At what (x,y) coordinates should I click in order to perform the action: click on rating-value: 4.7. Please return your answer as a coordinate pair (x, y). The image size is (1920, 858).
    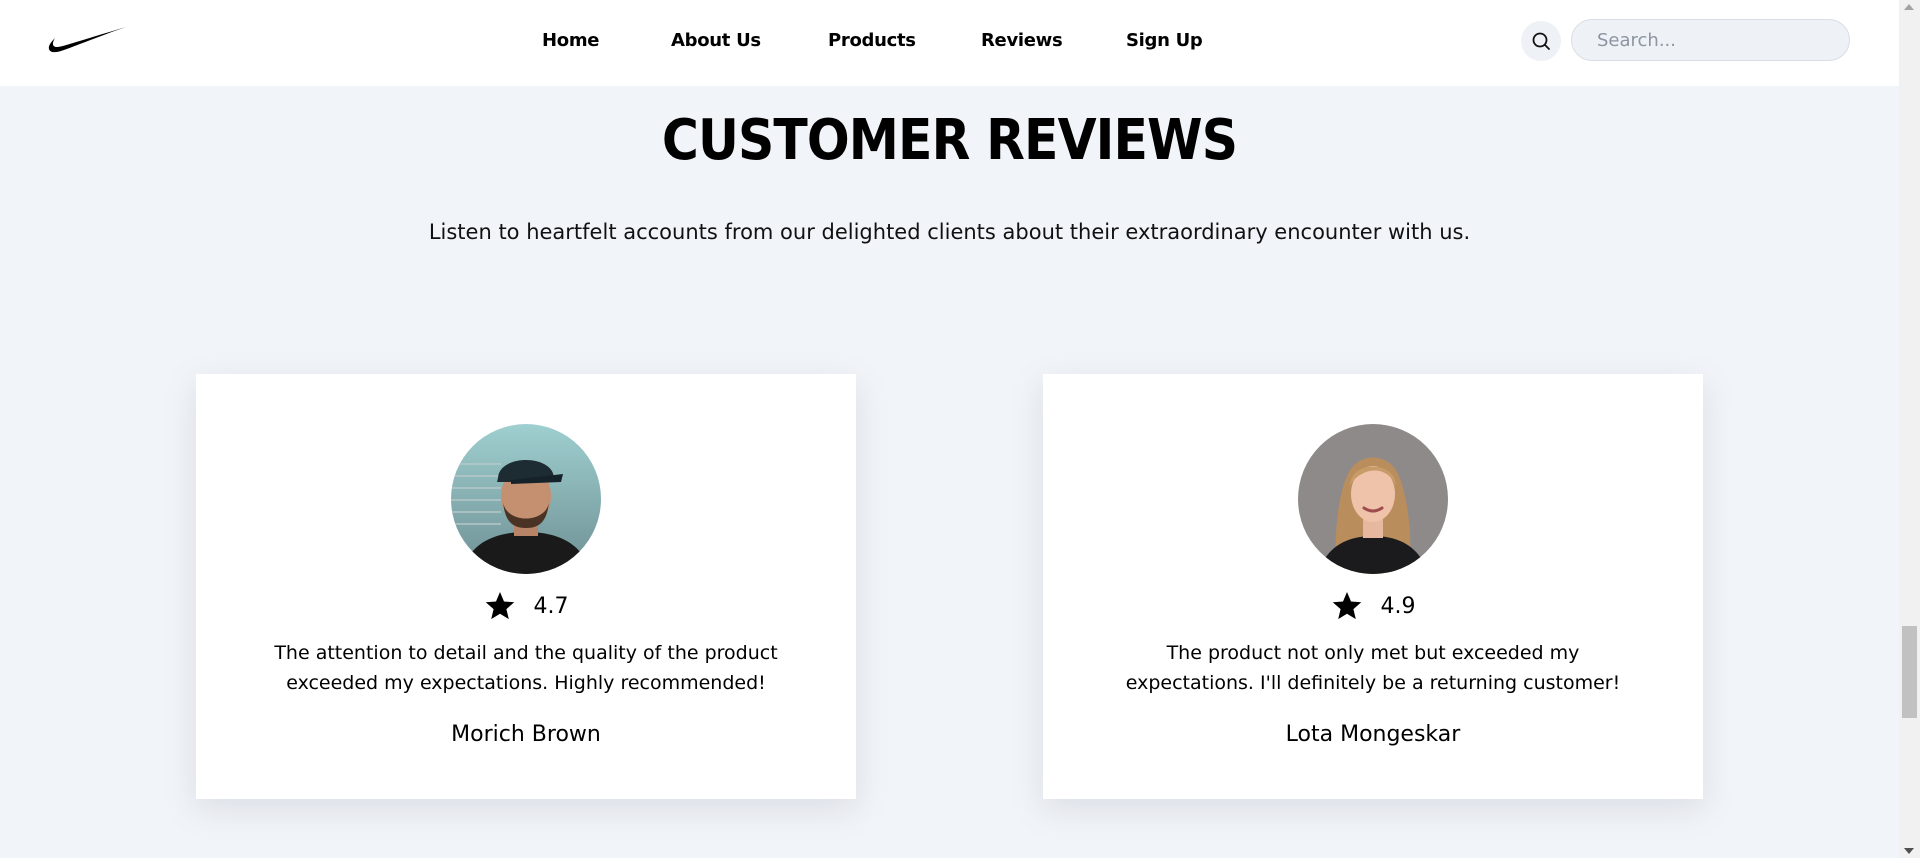
    Looking at the image, I should click on (551, 606).